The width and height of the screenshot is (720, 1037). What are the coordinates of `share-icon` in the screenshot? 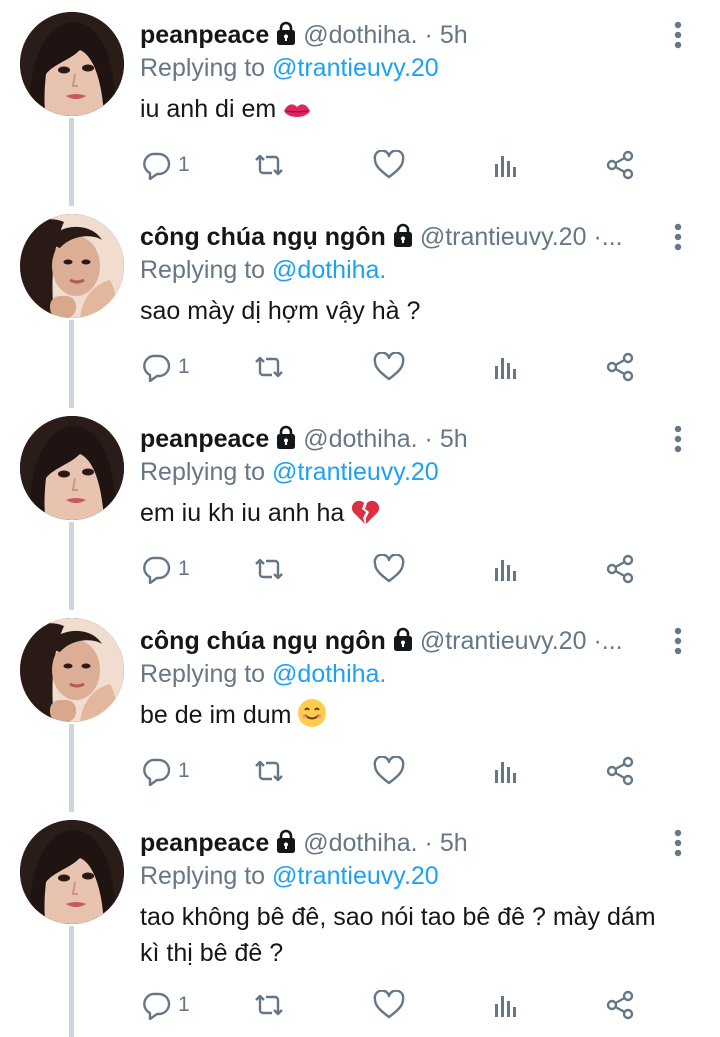 It's located at (620, 165).